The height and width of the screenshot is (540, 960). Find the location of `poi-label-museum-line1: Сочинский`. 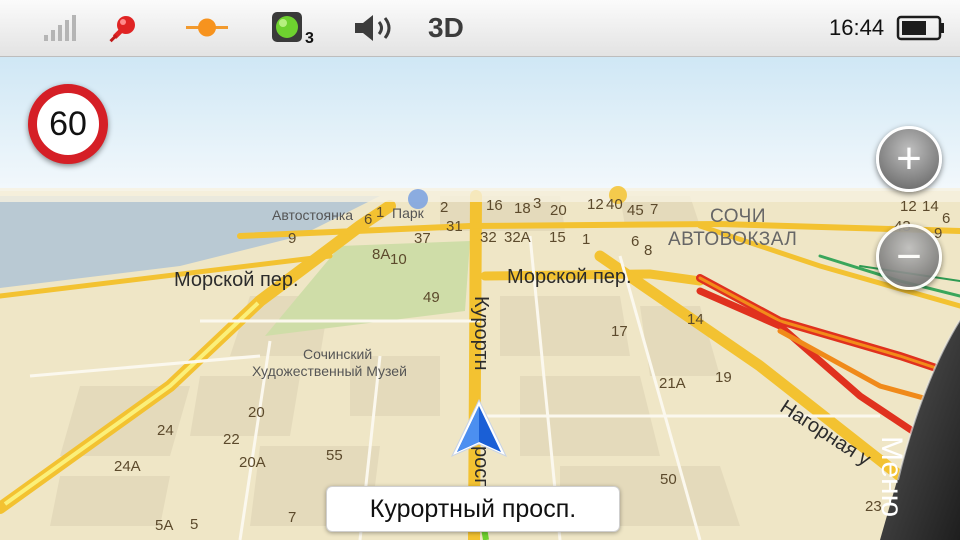

poi-label-museum-line1: Сочинский is located at coordinates (338, 354).